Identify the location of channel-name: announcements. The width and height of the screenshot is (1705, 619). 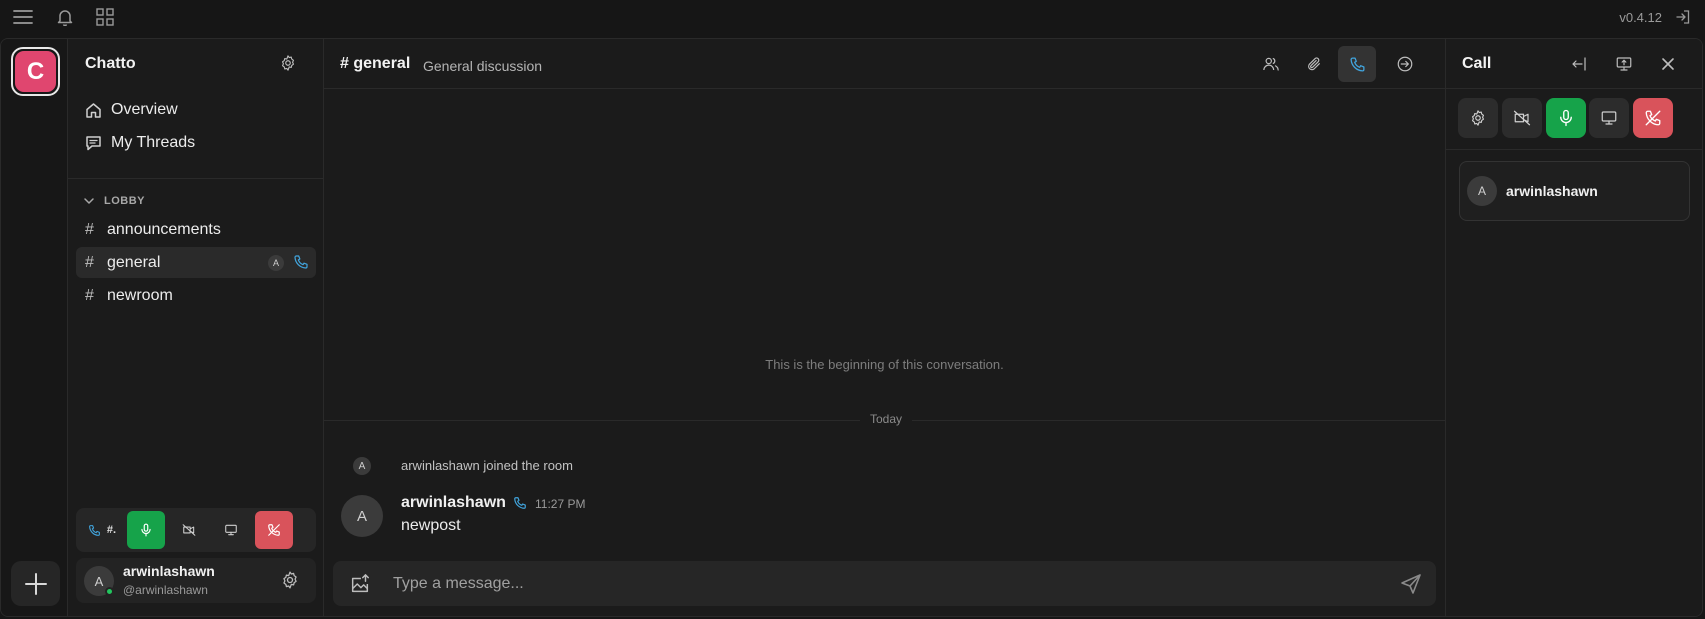
(164, 229).